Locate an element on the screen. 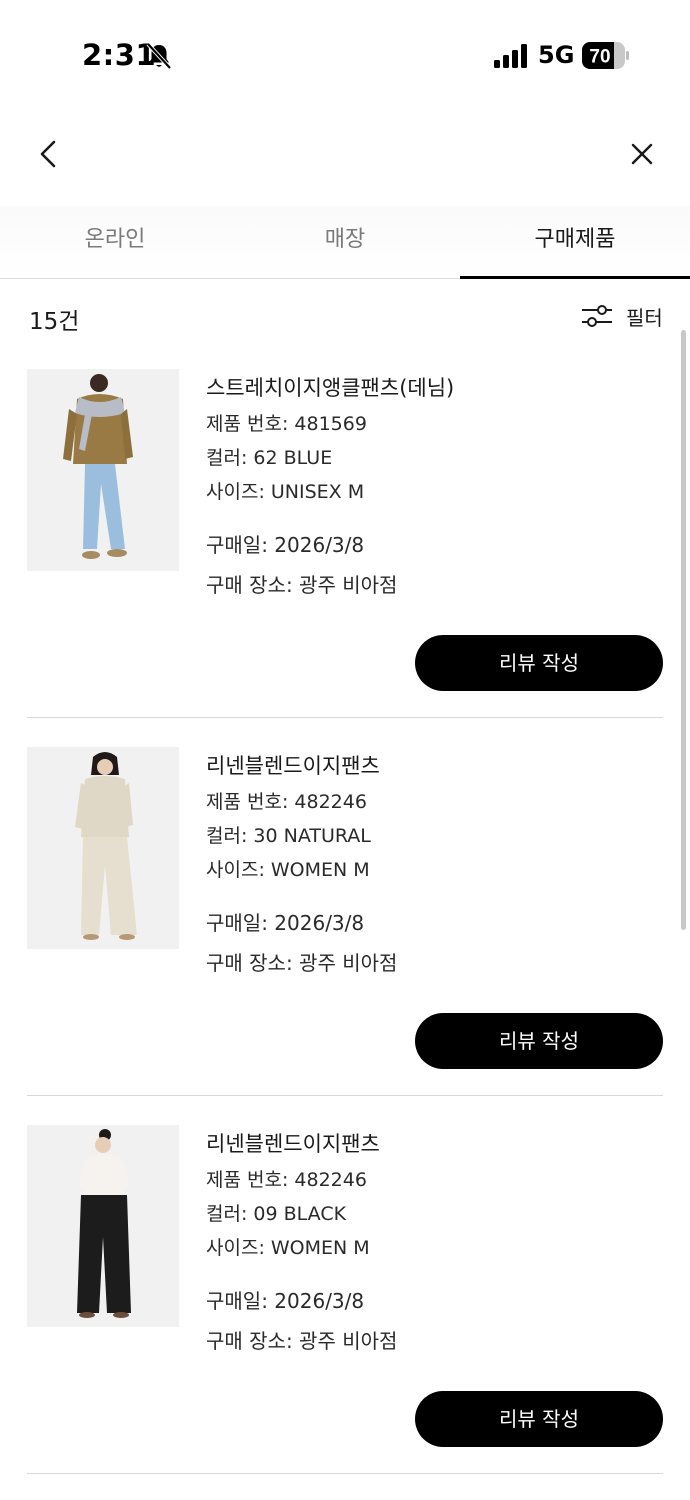 The width and height of the screenshot is (690, 1500). bell-slash-icon is located at coordinates (159, 56).